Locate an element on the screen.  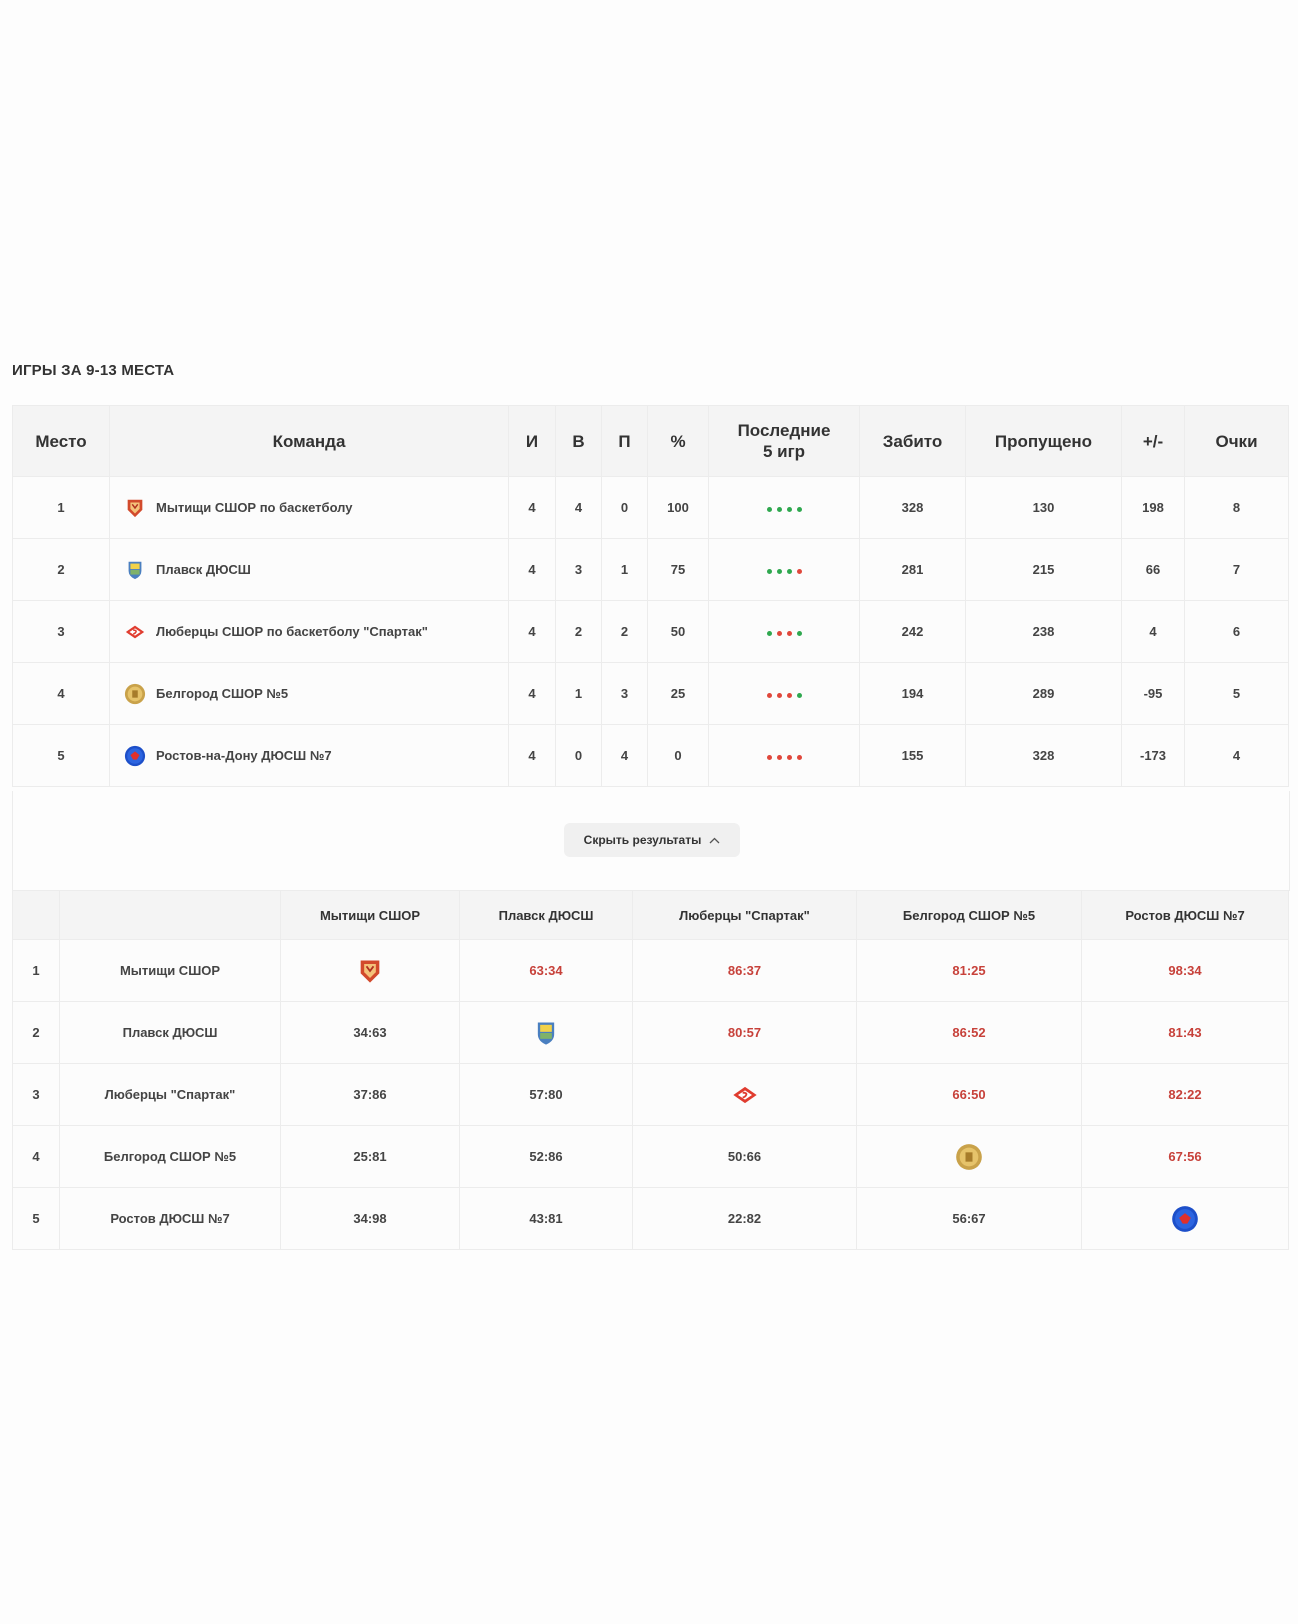
place-cell: 2 is located at coordinates (61, 569).